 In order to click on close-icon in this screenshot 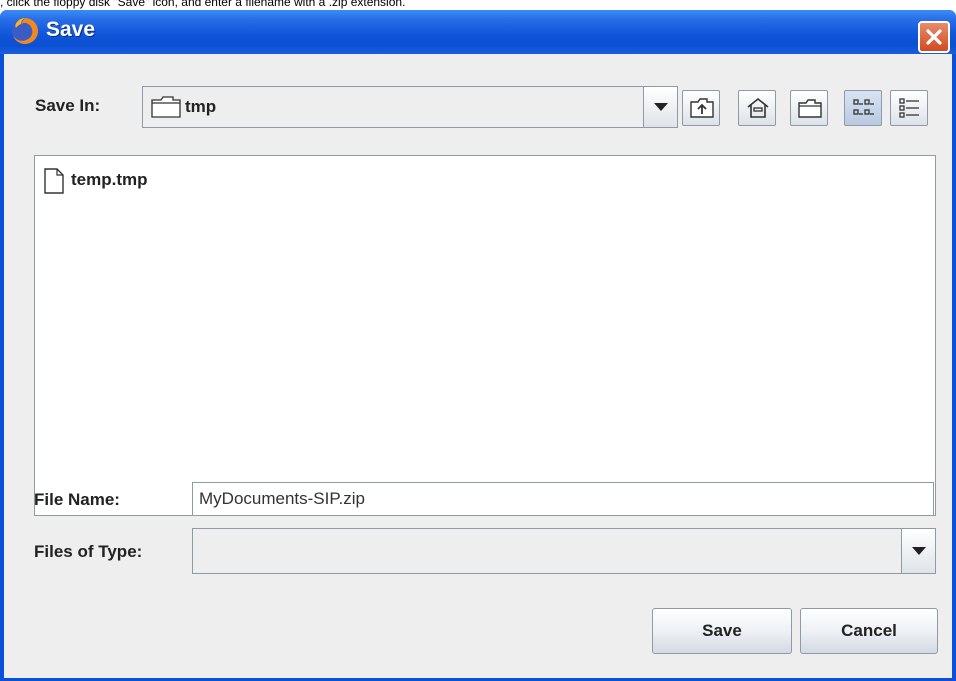, I will do `click(934, 37)`.